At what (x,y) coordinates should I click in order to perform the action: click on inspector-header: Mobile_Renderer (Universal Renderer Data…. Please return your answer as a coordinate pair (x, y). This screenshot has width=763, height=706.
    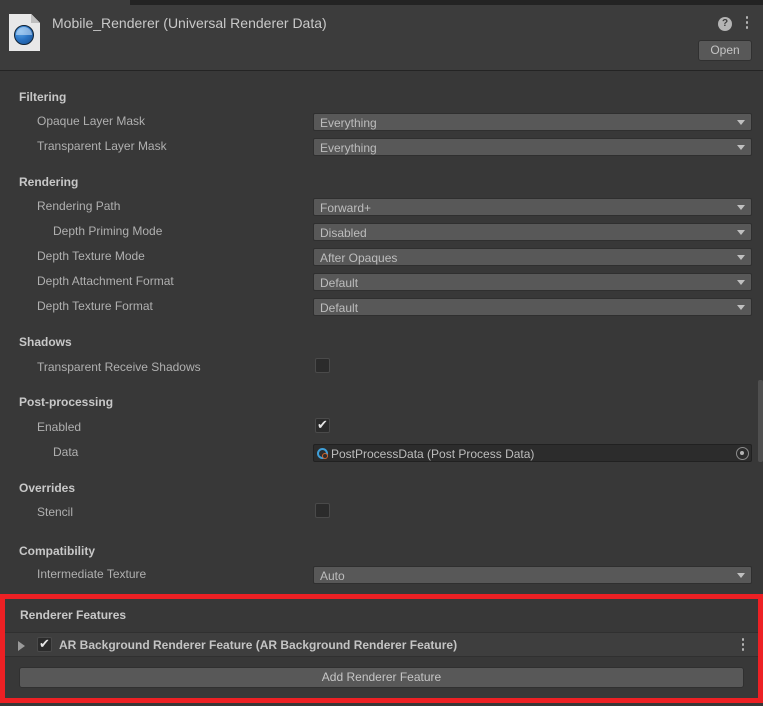
    Looking at the image, I should click on (381, 38).